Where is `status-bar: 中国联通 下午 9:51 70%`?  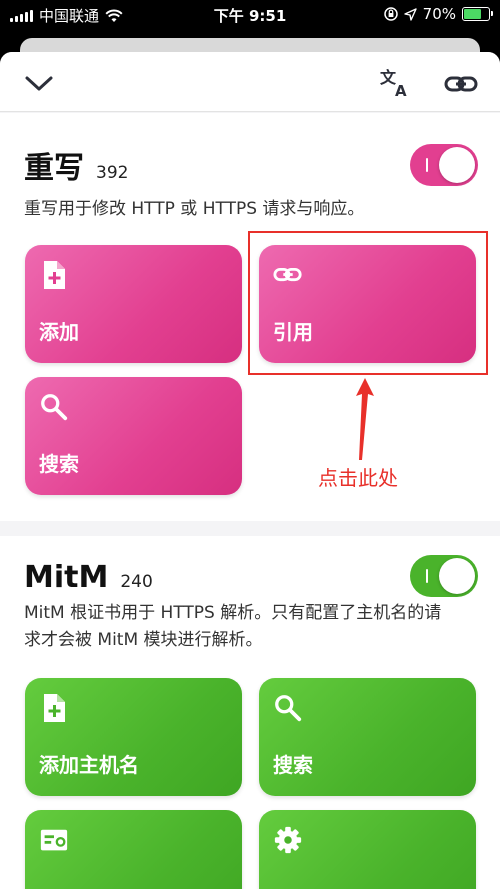 status-bar: 中国联通 下午 9:51 70% is located at coordinates (250, 15).